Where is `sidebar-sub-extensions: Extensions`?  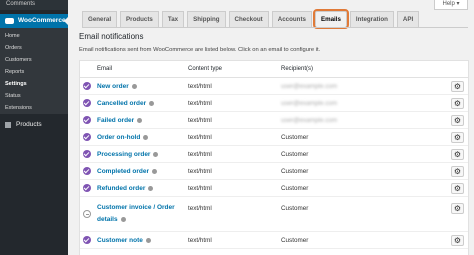 sidebar-sub-extensions: Extensions is located at coordinates (18, 108).